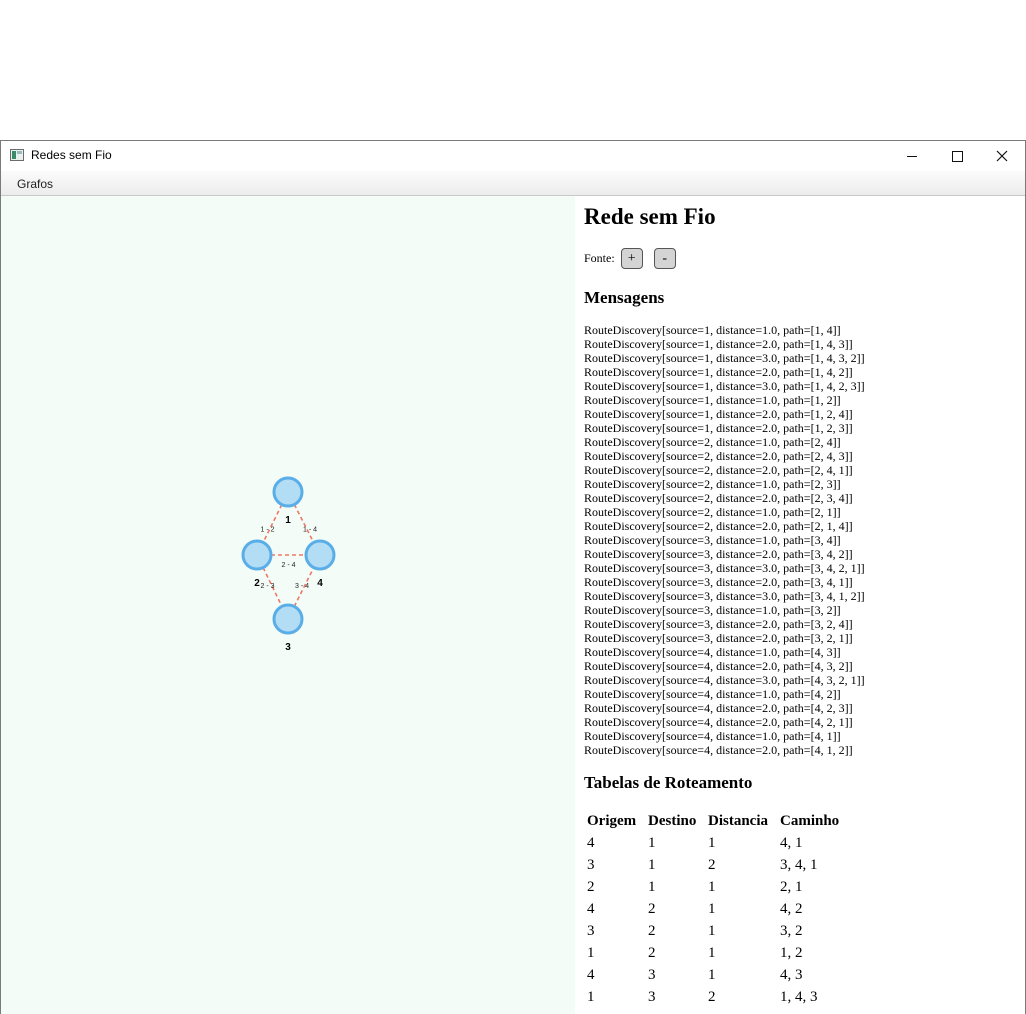  Describe the element at coordinates (302, 586) in the screenshot. I see `edge-label: 3 - 4` at that location.